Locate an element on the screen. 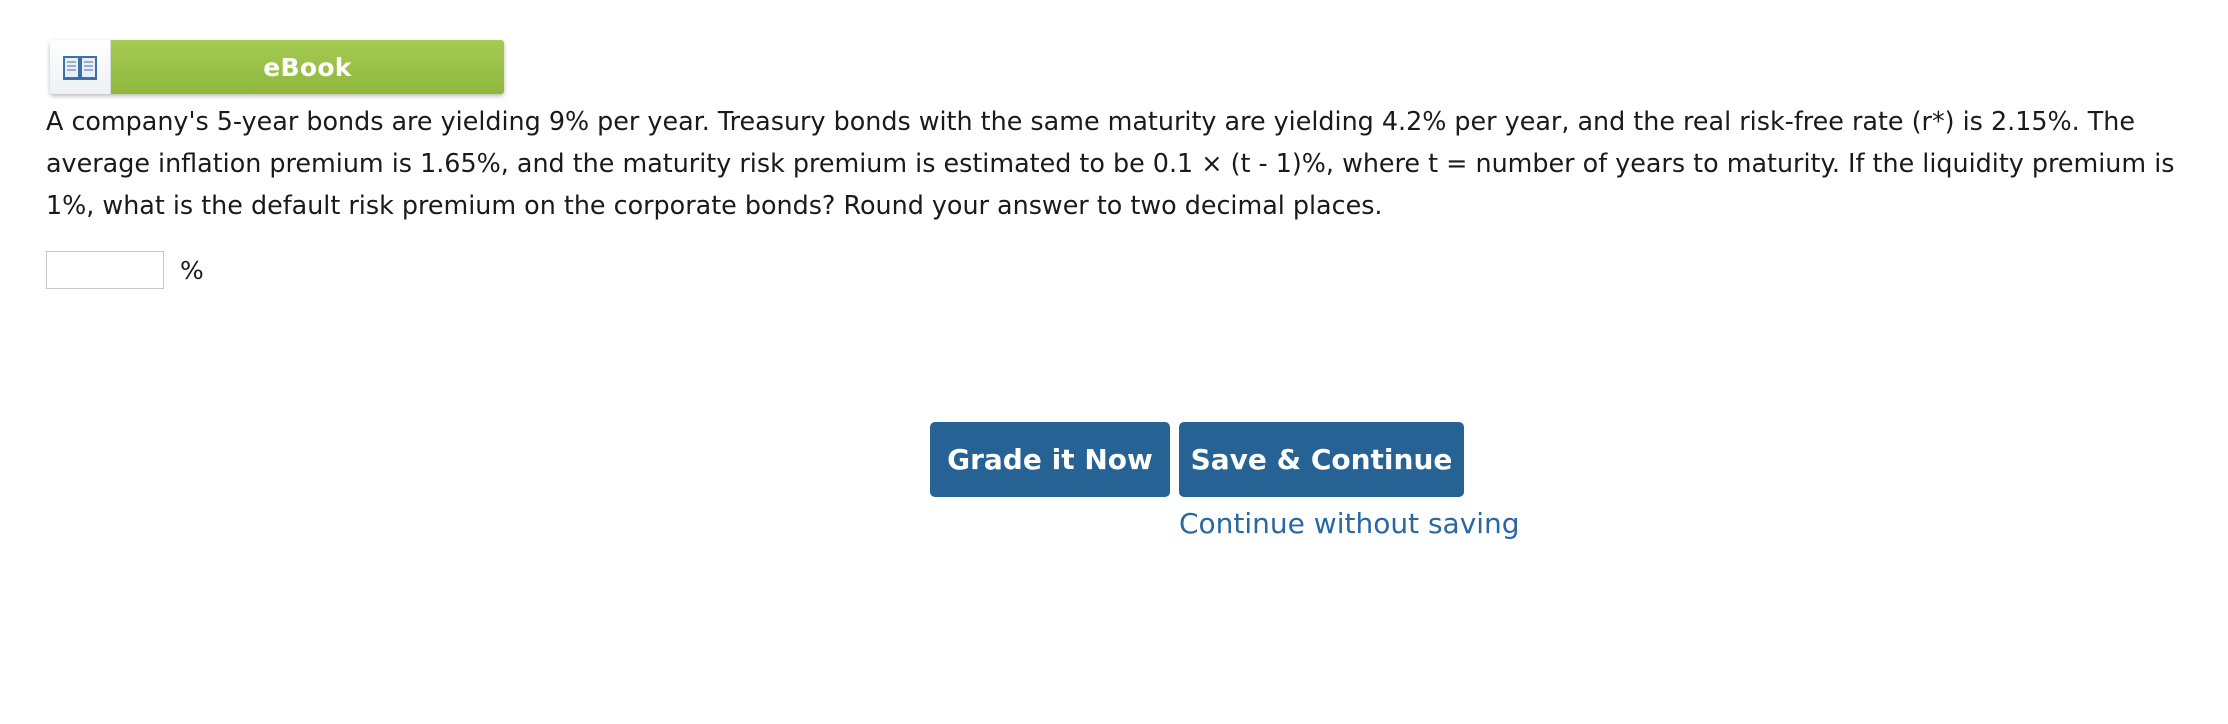 The image size is (2228, 724). answer-row: % is located at coordinates (125, 270).